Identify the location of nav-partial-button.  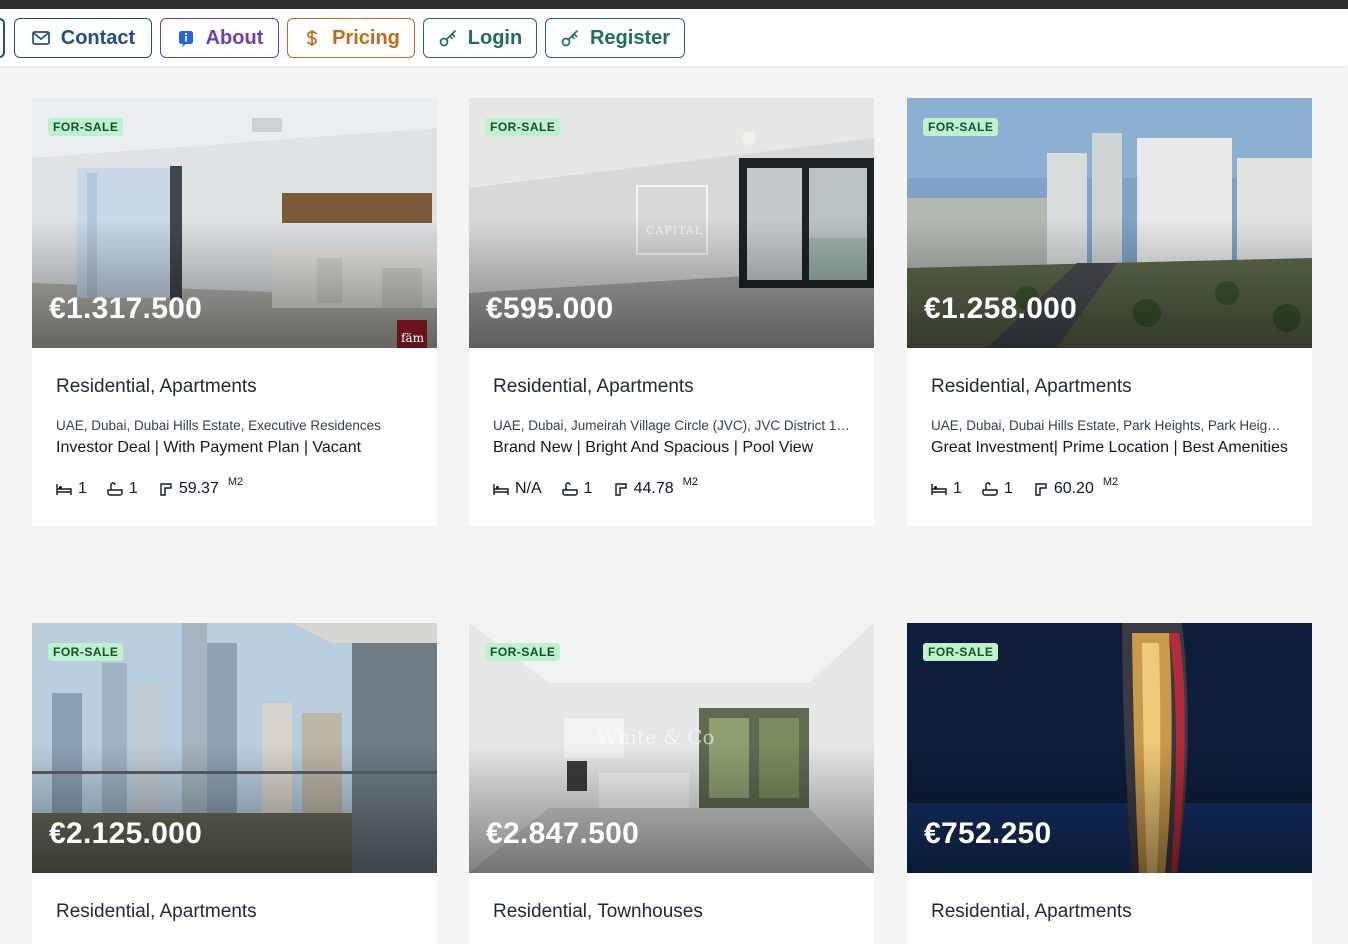
(2, 38).